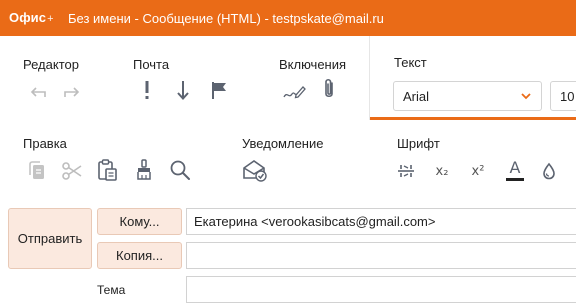 This screenshot has width=576, height=307. I want to click on scissors-icon, so click(72, 171).